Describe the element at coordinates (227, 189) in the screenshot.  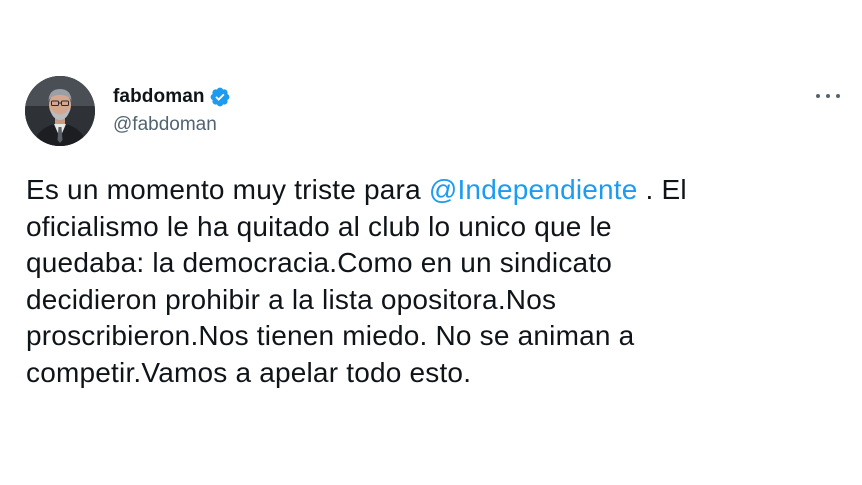
I see `tweet-text-segment: Es un momento muy triste para` at that location.